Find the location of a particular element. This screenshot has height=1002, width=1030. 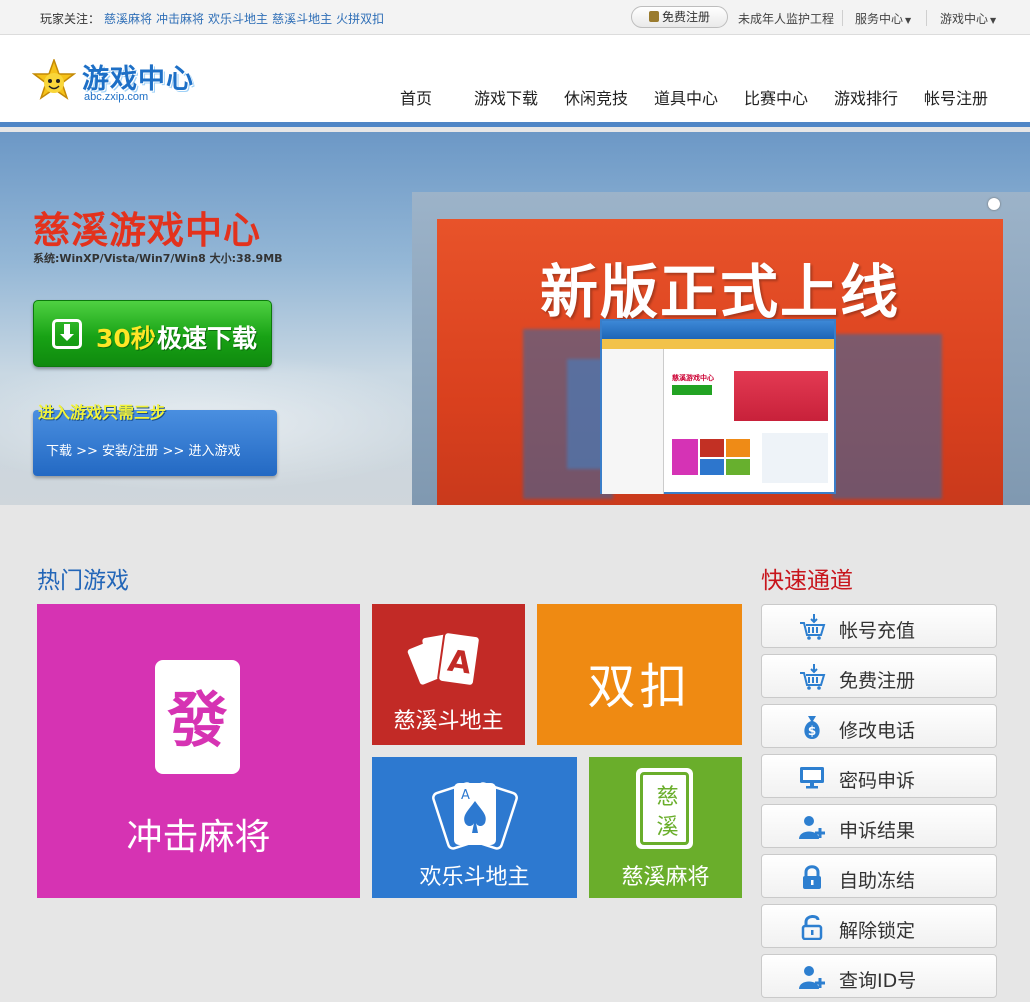

download-label: 极速下载 is located at coordinates (207, 338).